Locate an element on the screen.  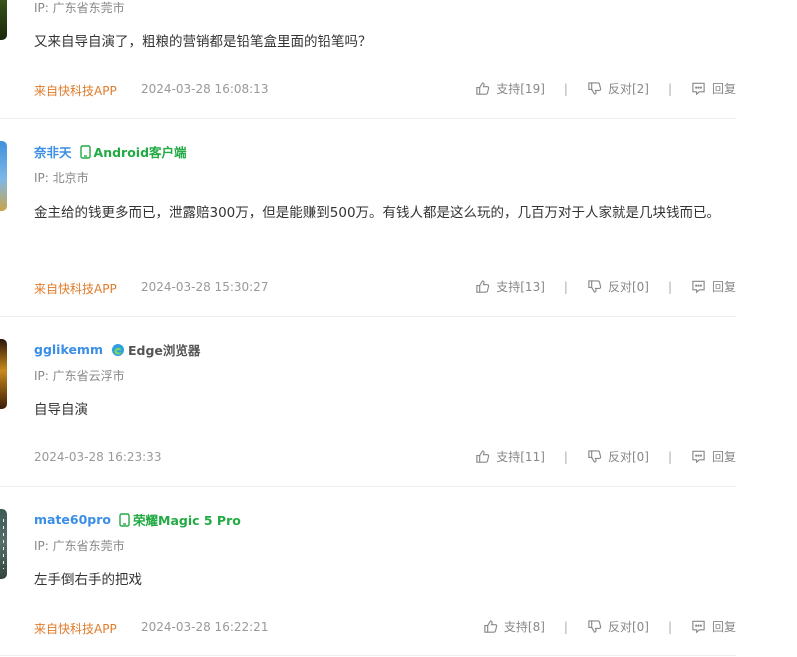
support-button: 支持[19] is located at coordinates (510, 88).